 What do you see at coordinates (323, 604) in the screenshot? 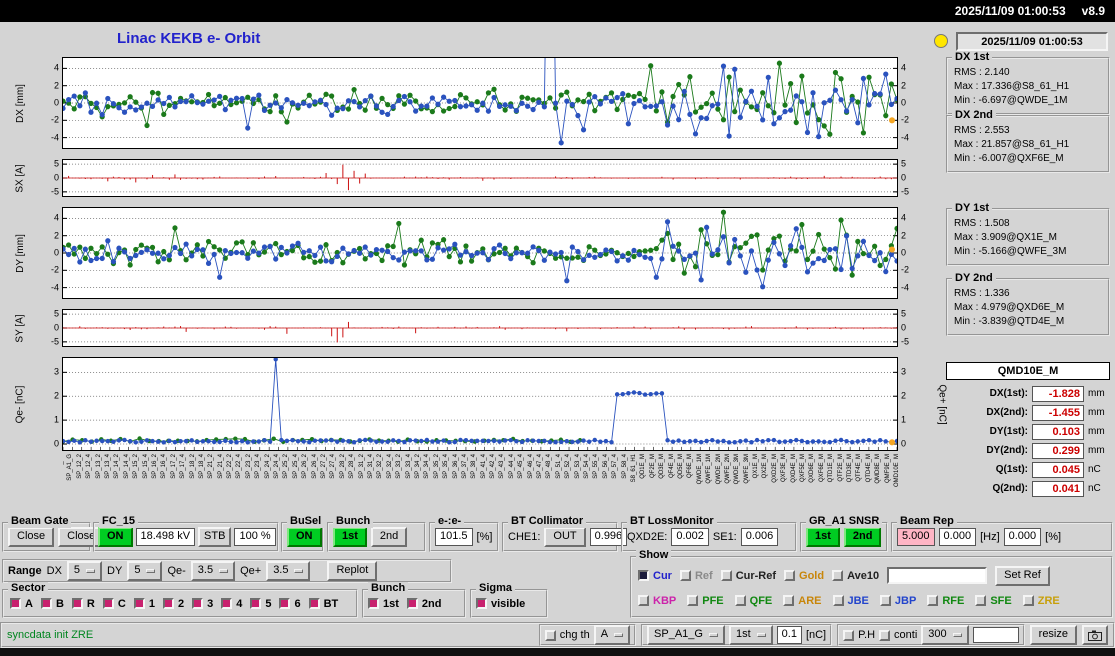
I see `sector-checkbox-bt: BT` at bounding box center [323, 604].